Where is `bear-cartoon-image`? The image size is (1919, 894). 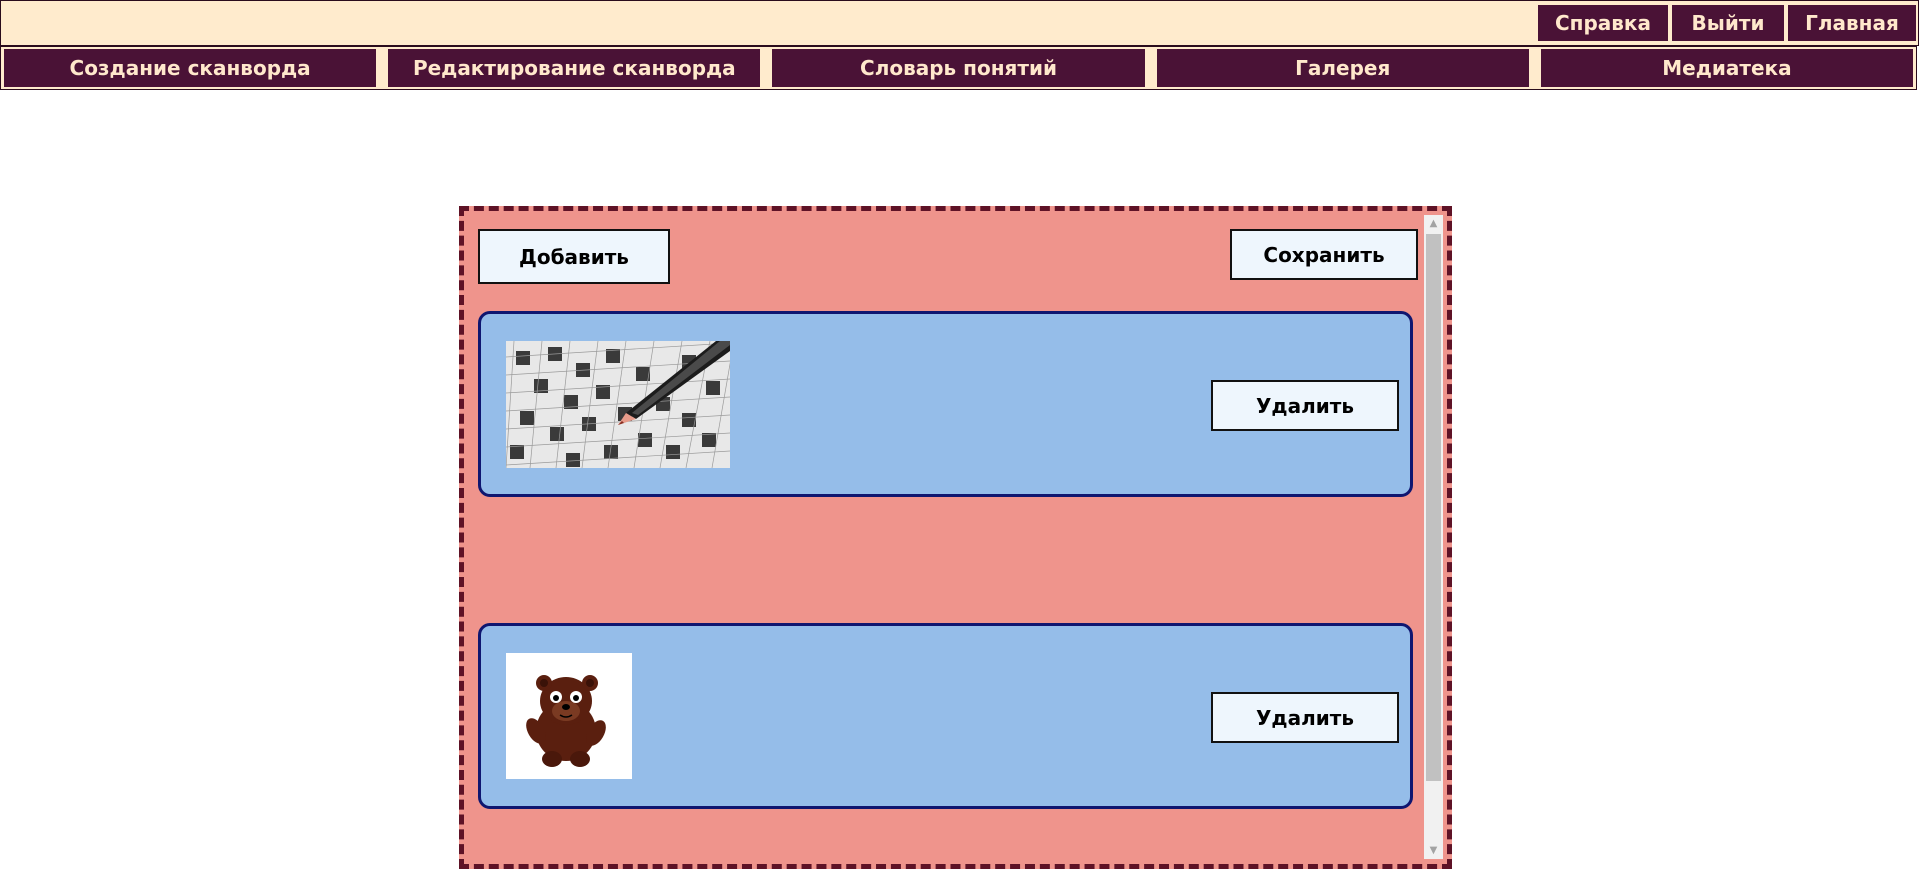 bear-cartoon-image is located at coordinates (569, 716).